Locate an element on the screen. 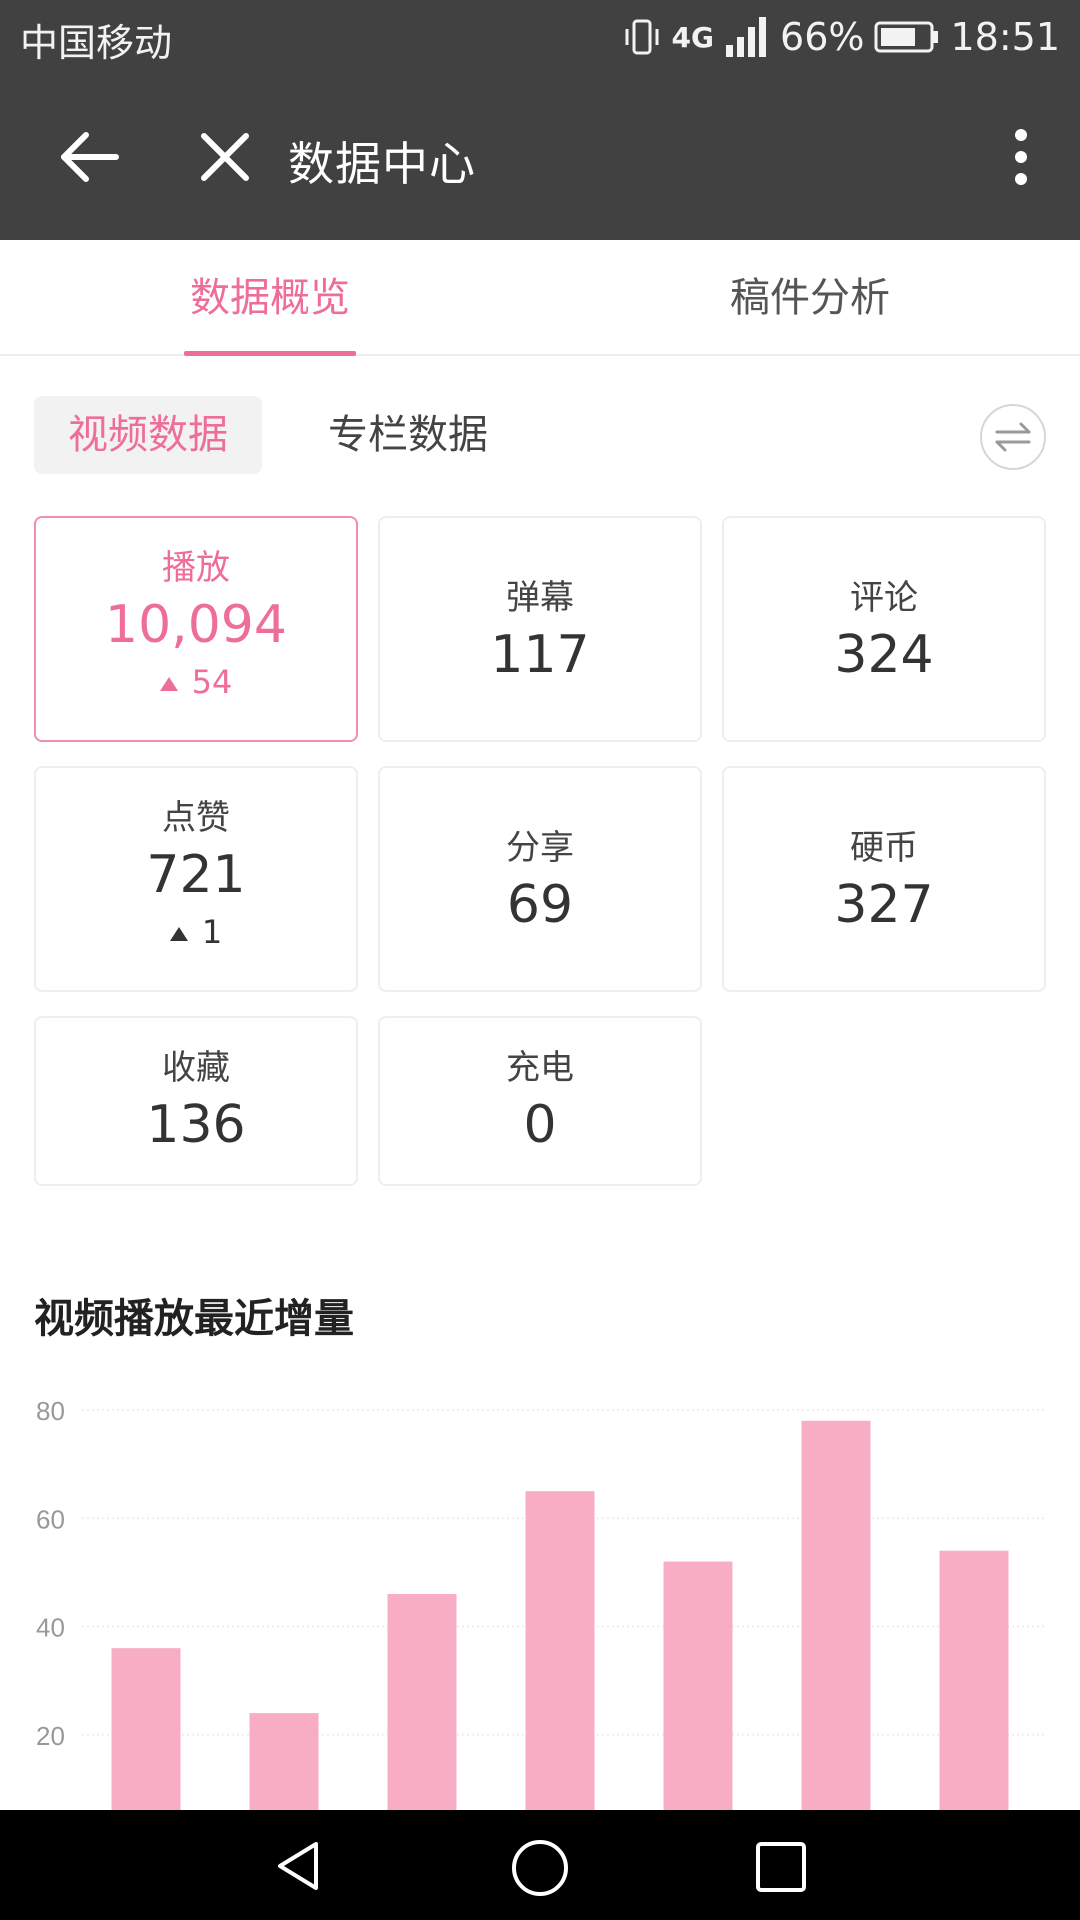 This screenshot has width=1080, height=1920. stat-value: 10,094 is located at coordinates (196, 625).